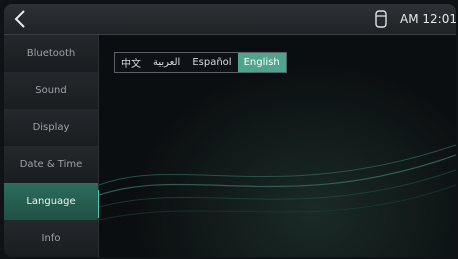 This screenshot has width=458, height=259. I want to click on back-button, so click(21, 19).